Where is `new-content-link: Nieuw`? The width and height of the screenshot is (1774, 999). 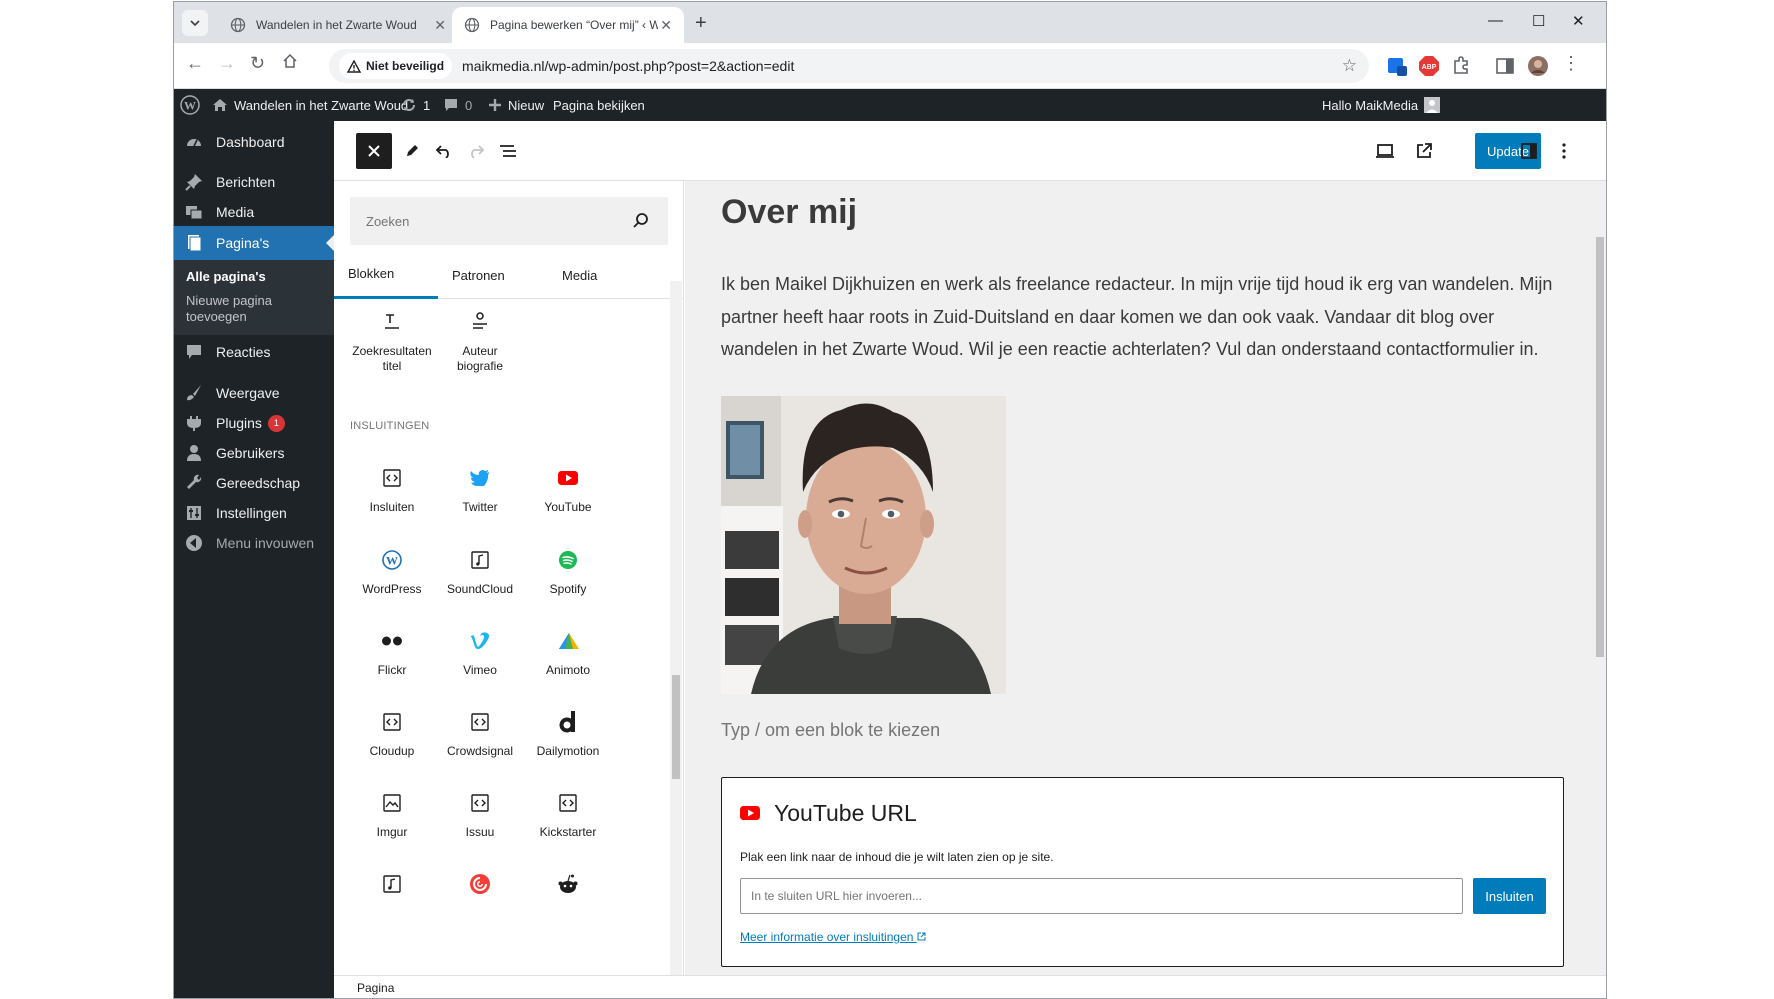 new-content-link: Nieuw is located at coordinates (516, 105).